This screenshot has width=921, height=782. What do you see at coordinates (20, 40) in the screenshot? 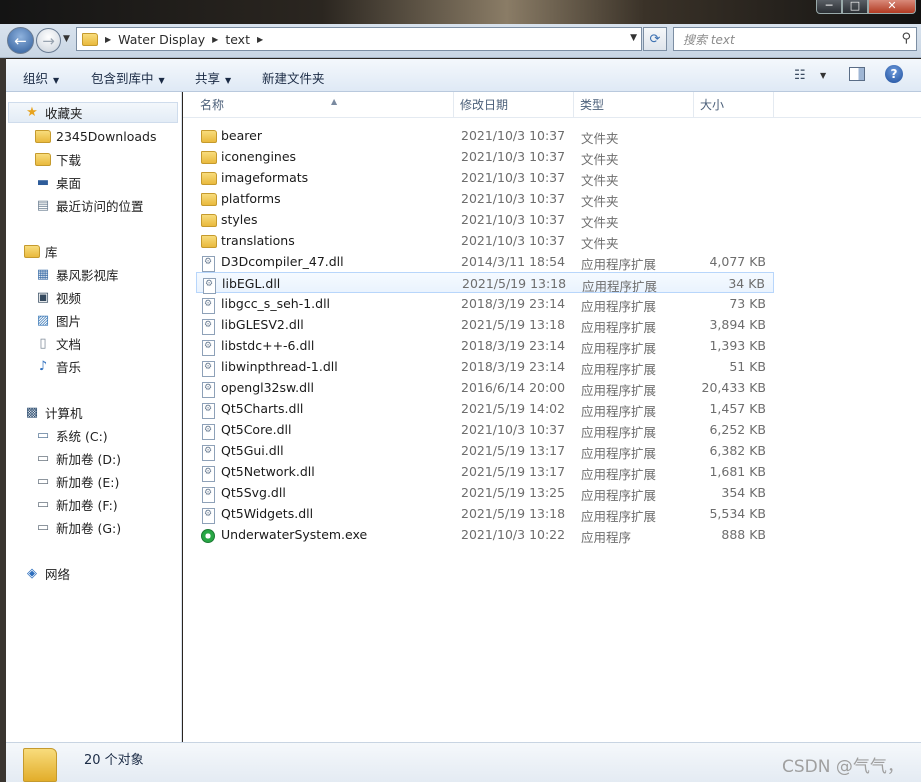
I see `back-button: ←` at bounding box center [20, 40].